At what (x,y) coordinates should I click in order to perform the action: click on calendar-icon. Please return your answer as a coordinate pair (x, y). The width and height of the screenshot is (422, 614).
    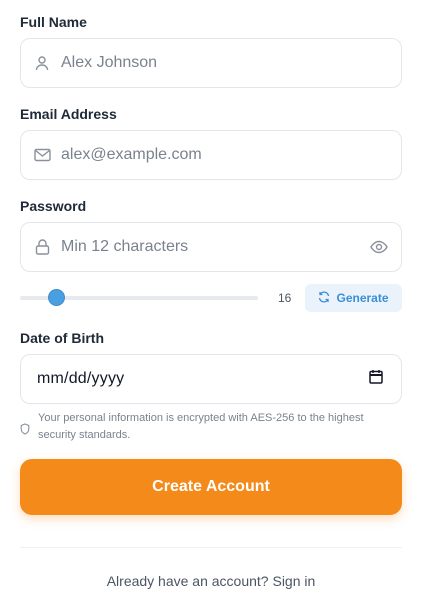
    Looking at the image, I should click on (376, 379).